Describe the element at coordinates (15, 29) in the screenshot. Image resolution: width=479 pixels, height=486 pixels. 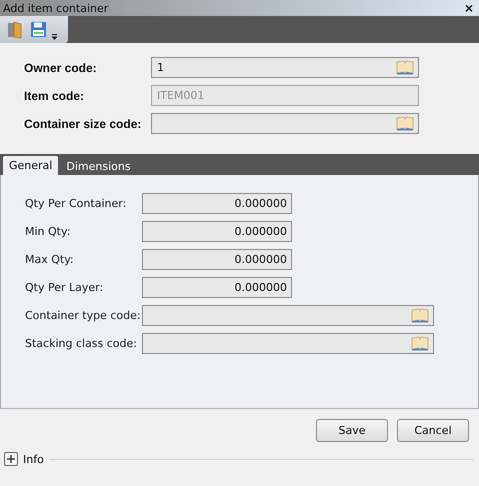
I see `door-icon` at that location.